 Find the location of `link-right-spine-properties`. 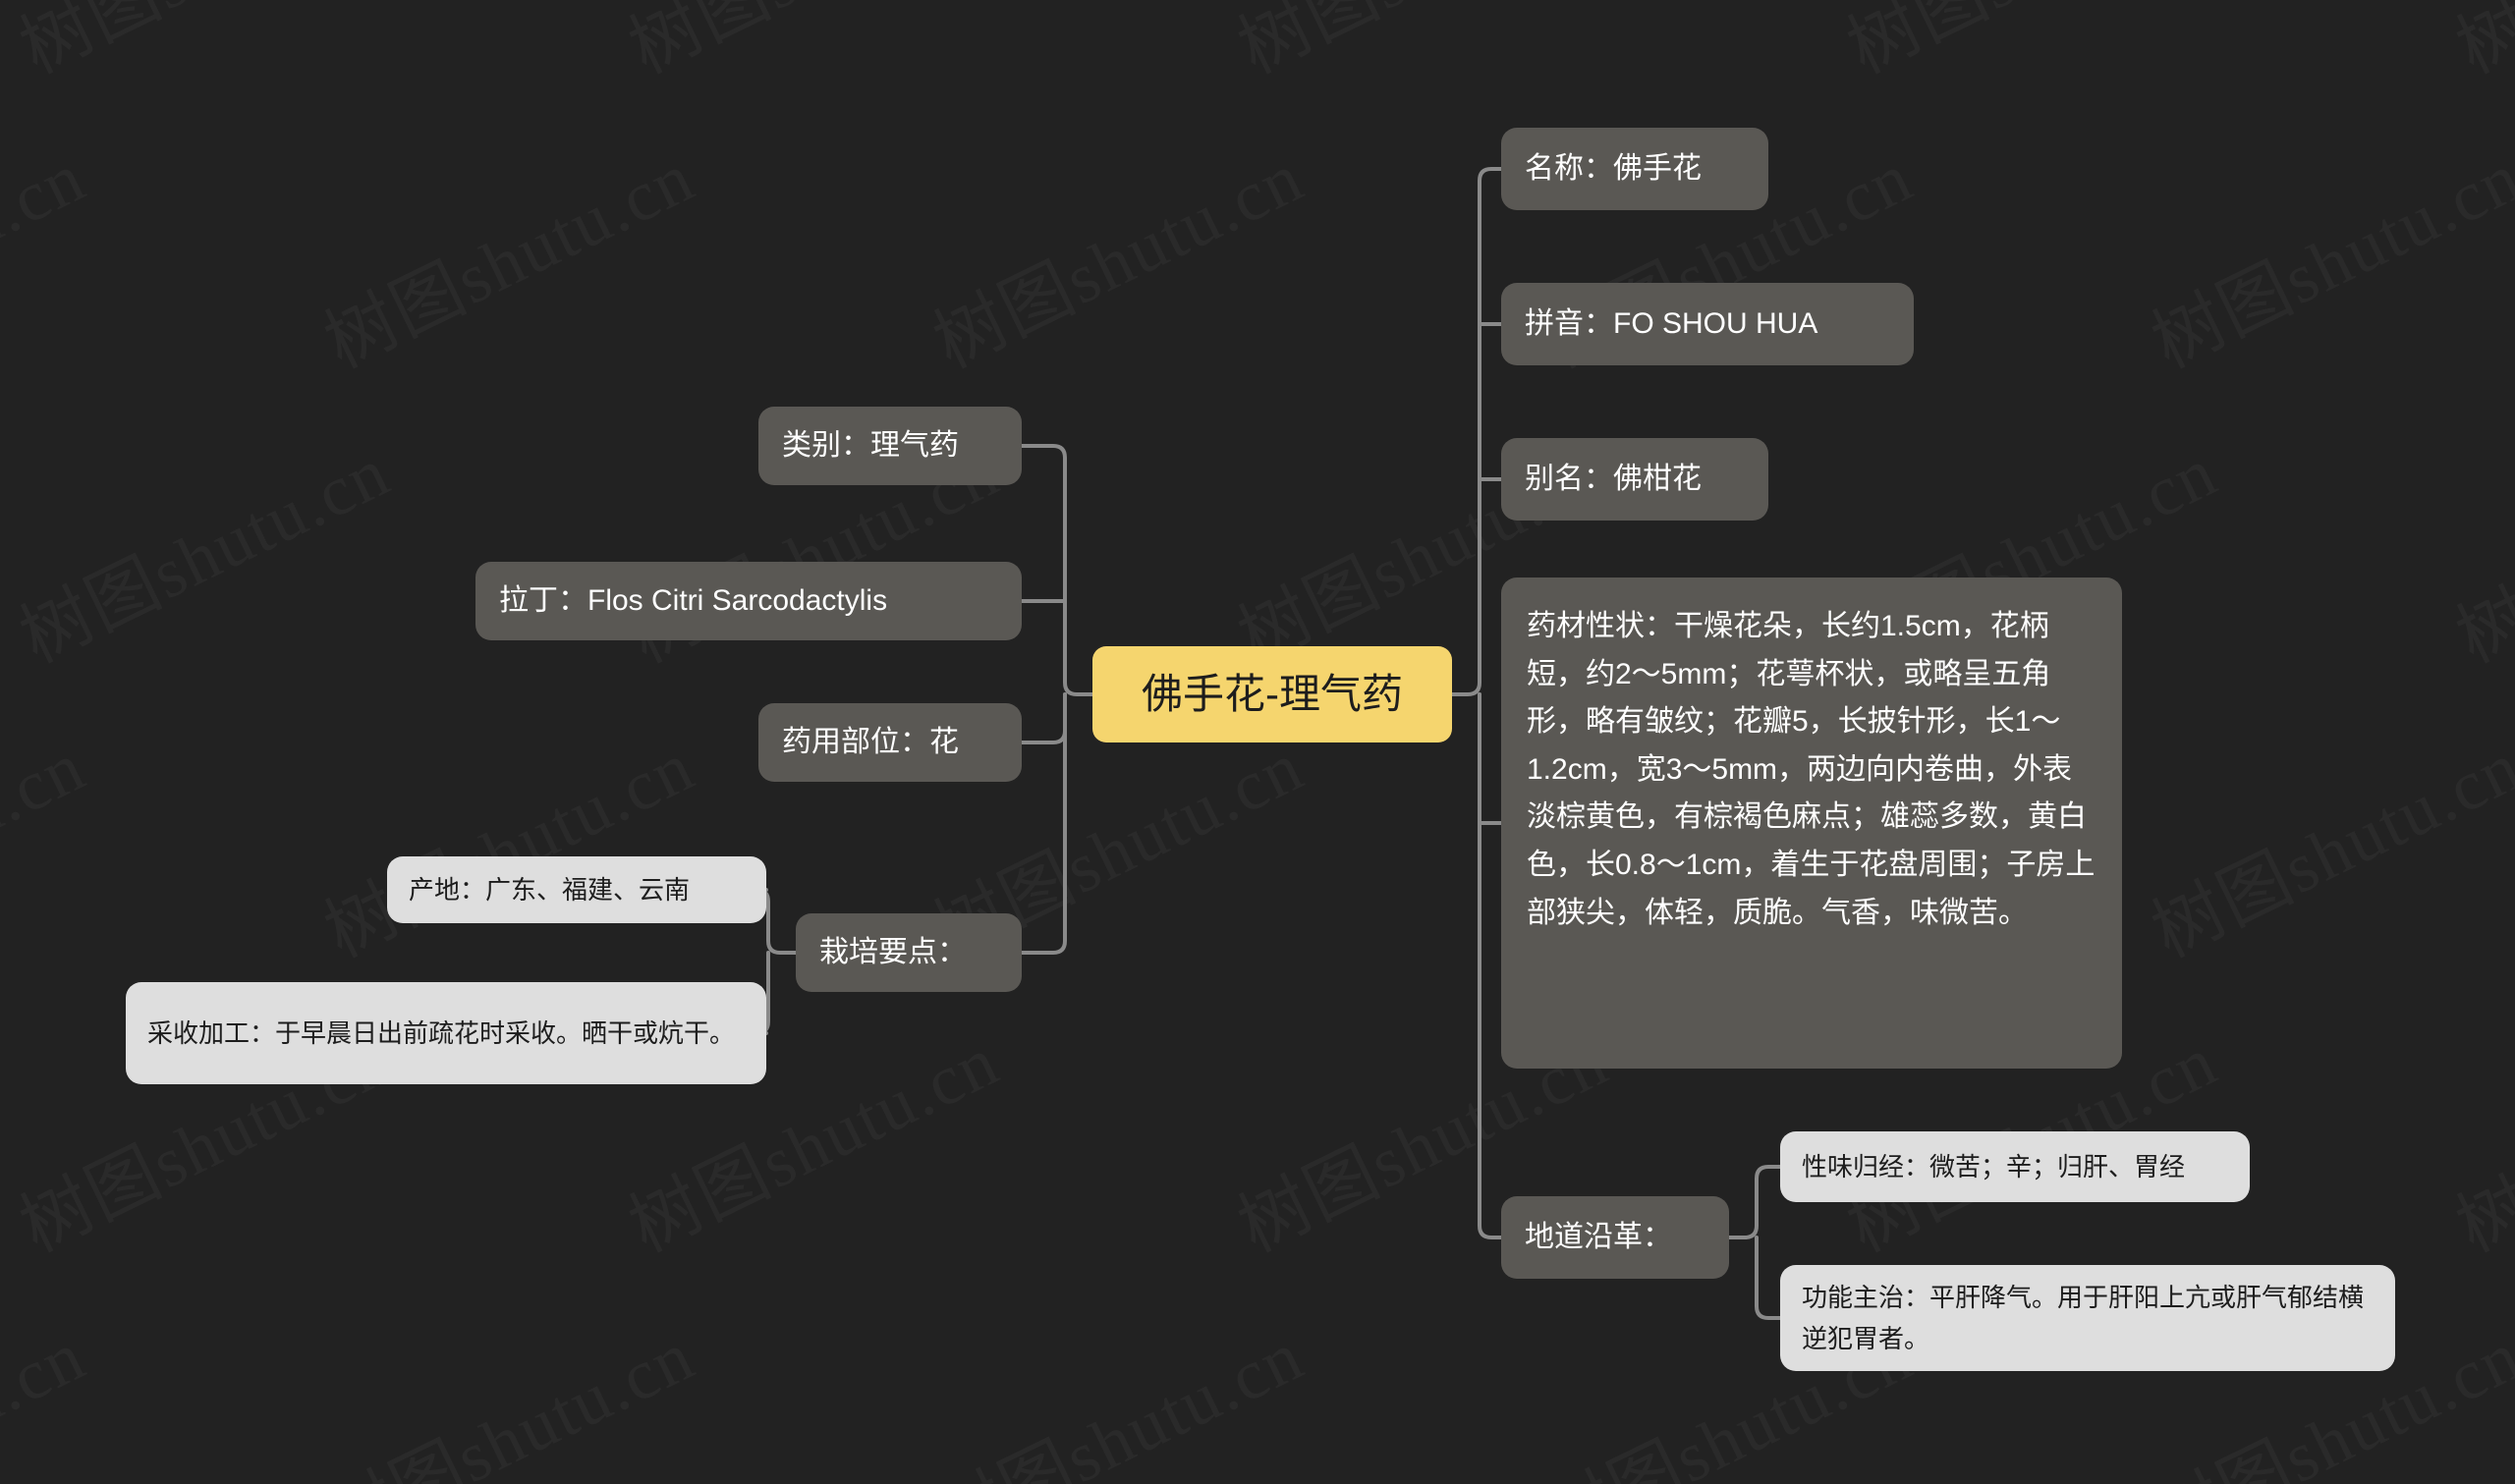

link-right-spine-properties is located at coordinates (1490, 758).